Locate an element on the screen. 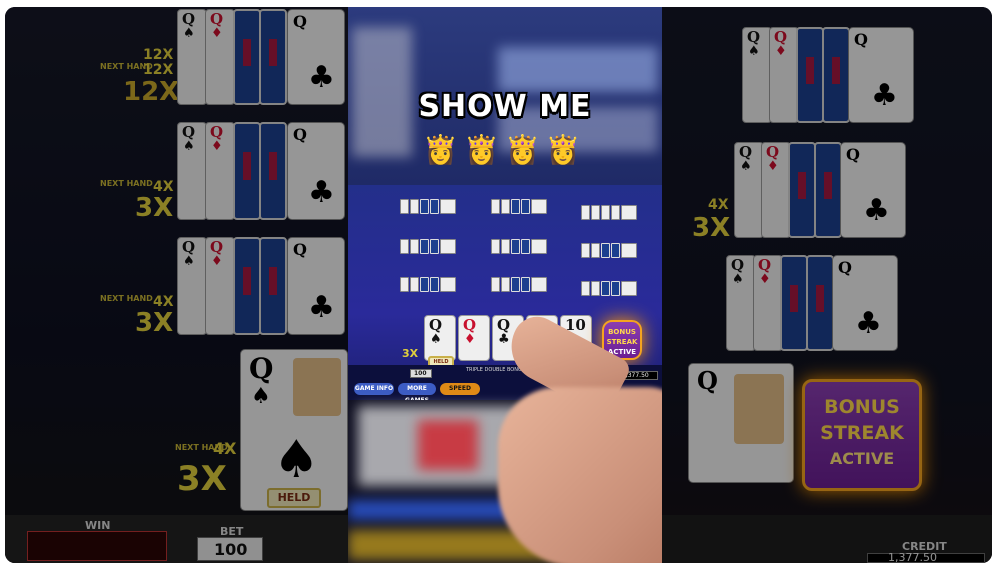  hand-card: Q ♦ is located at coordinates (474, 338).